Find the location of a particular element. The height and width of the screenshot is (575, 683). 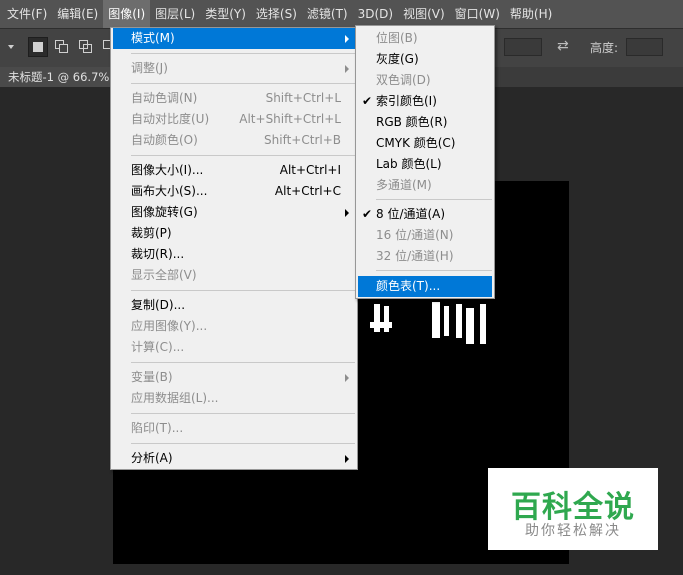

mode-item-16-bits: 16 位/通道(N) is located at coordinates (425, 235).